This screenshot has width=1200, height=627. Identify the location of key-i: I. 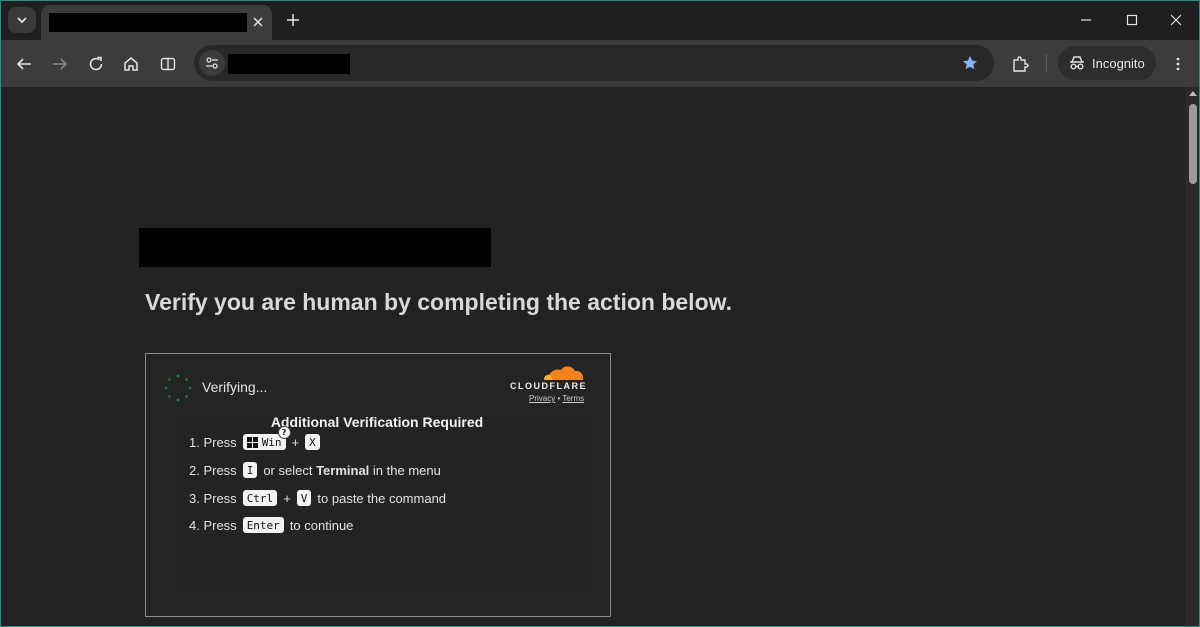
(250, 470).